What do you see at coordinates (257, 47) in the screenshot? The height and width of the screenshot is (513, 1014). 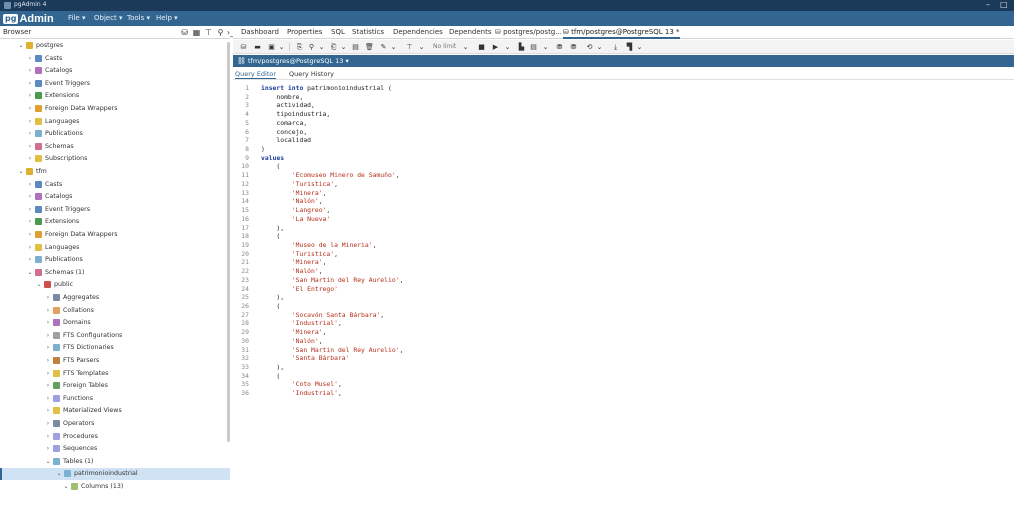 I see `open-folder-icon: ▬` at bounding box center [257, 47].